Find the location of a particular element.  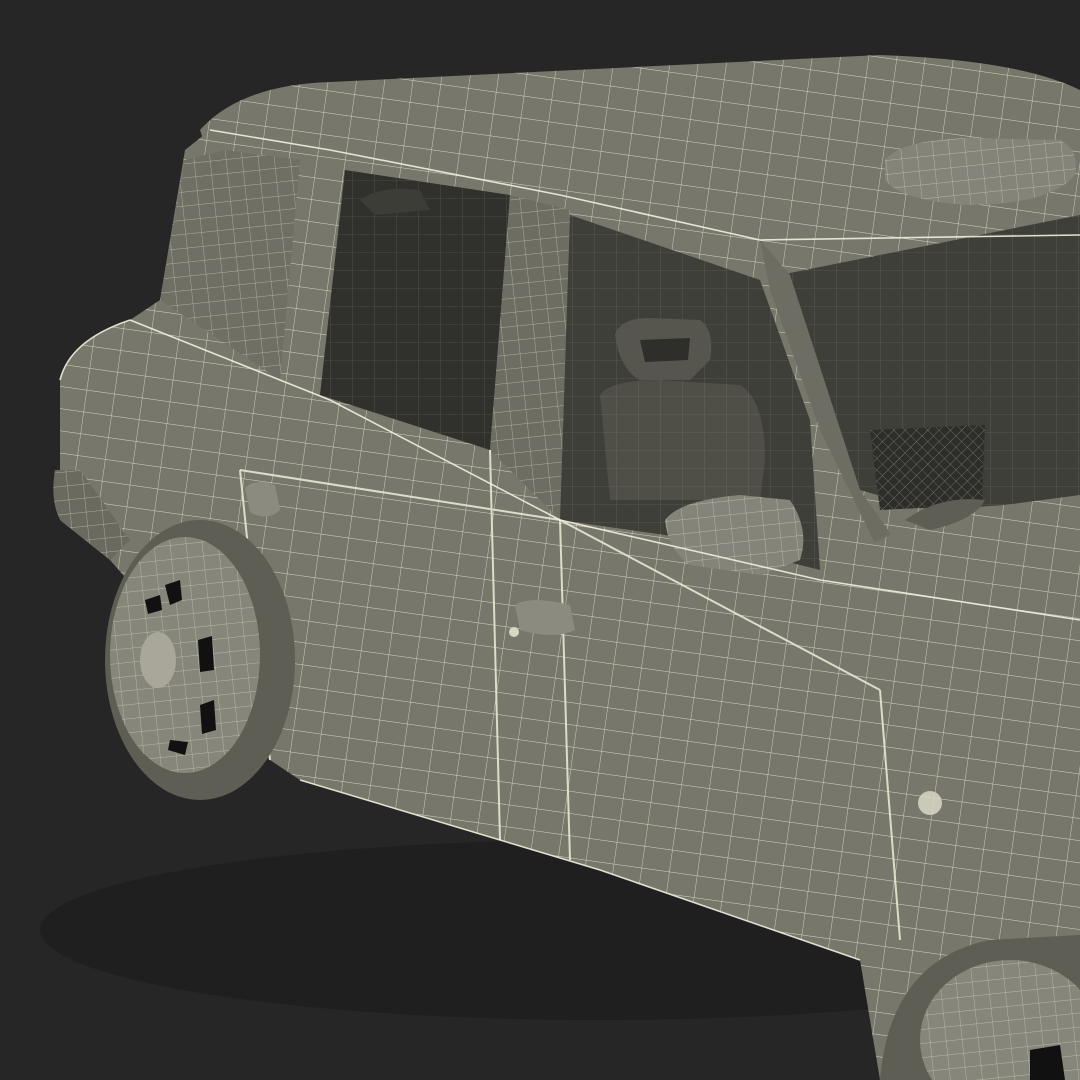

rear-wheel is located at coordinates (200, 660).